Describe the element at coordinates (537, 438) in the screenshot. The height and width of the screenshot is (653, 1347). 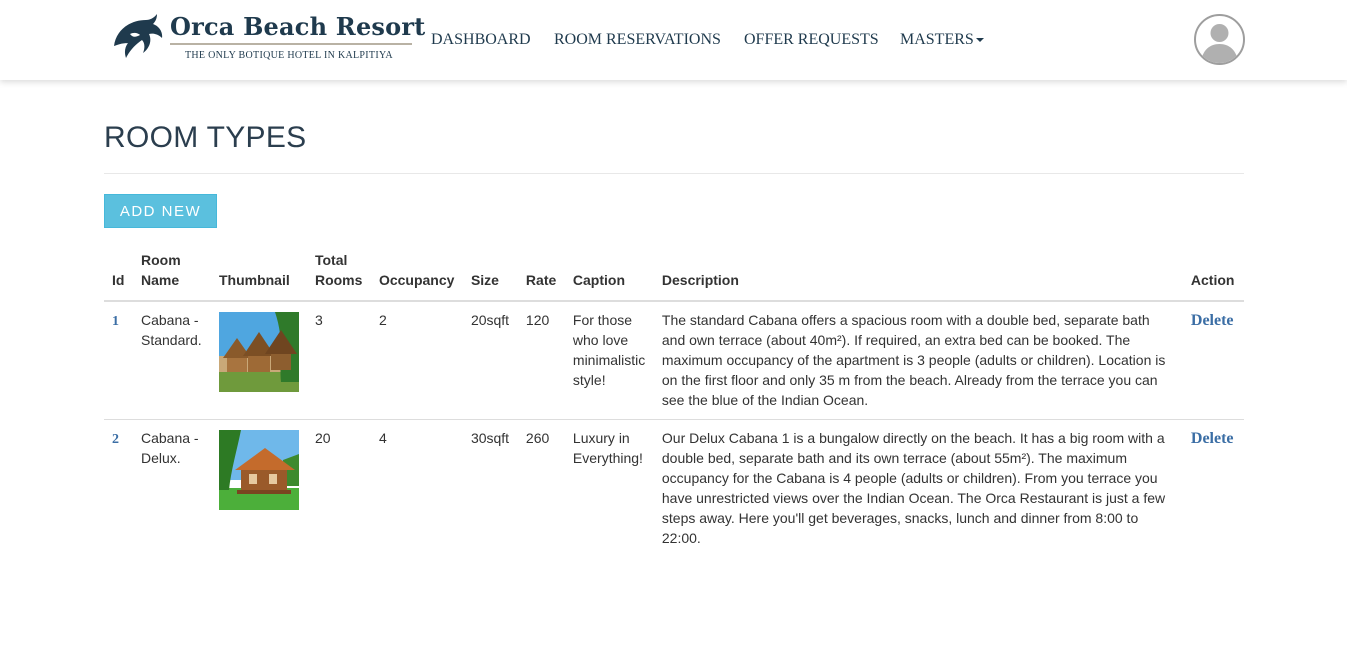
I see `rate-cell: 260` at that location.